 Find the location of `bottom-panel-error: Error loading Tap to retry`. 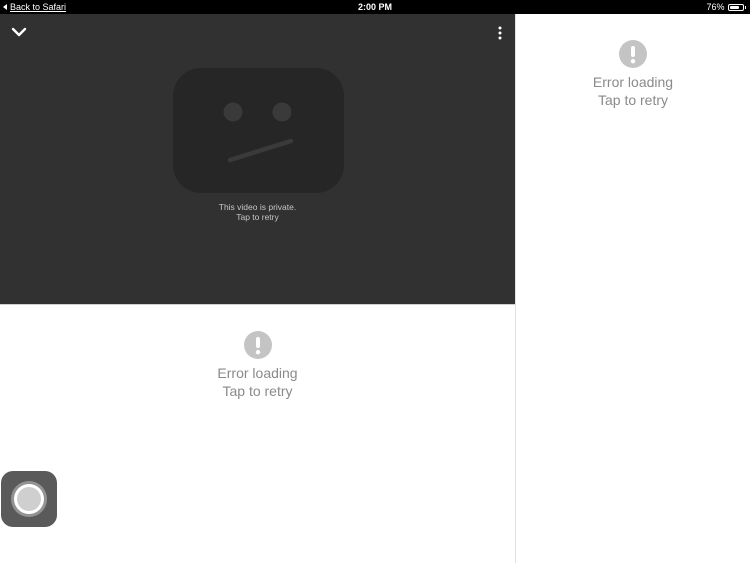

bottom-panel-error: Error loading Tap to retry is located at coordinates (257, 365).